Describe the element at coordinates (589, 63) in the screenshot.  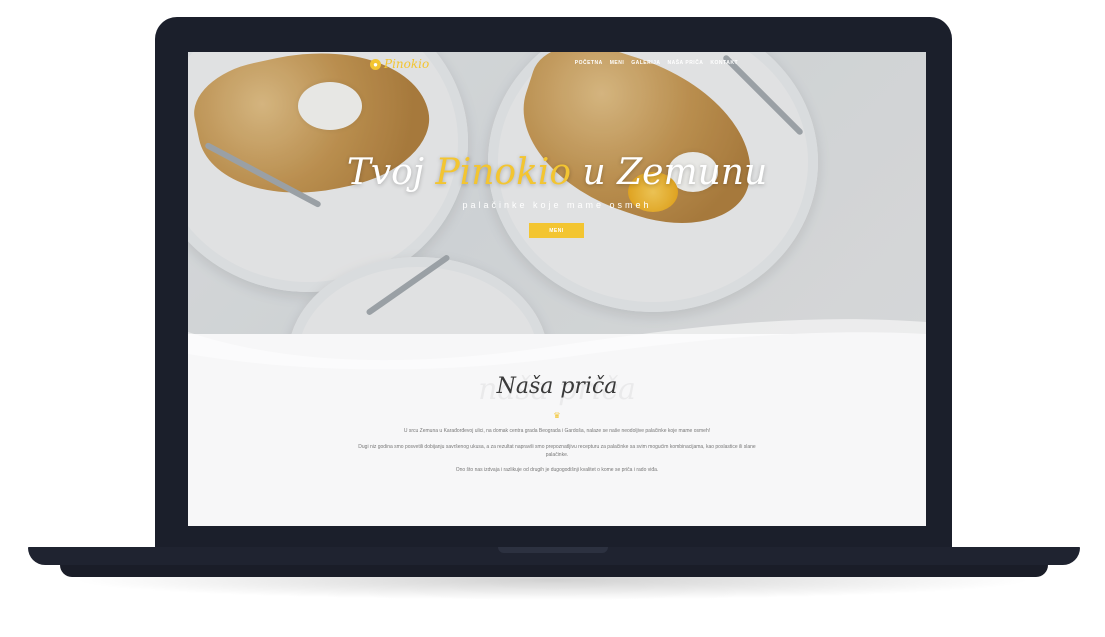
I see `nav-item-pocetna: POČETNA` at that location.